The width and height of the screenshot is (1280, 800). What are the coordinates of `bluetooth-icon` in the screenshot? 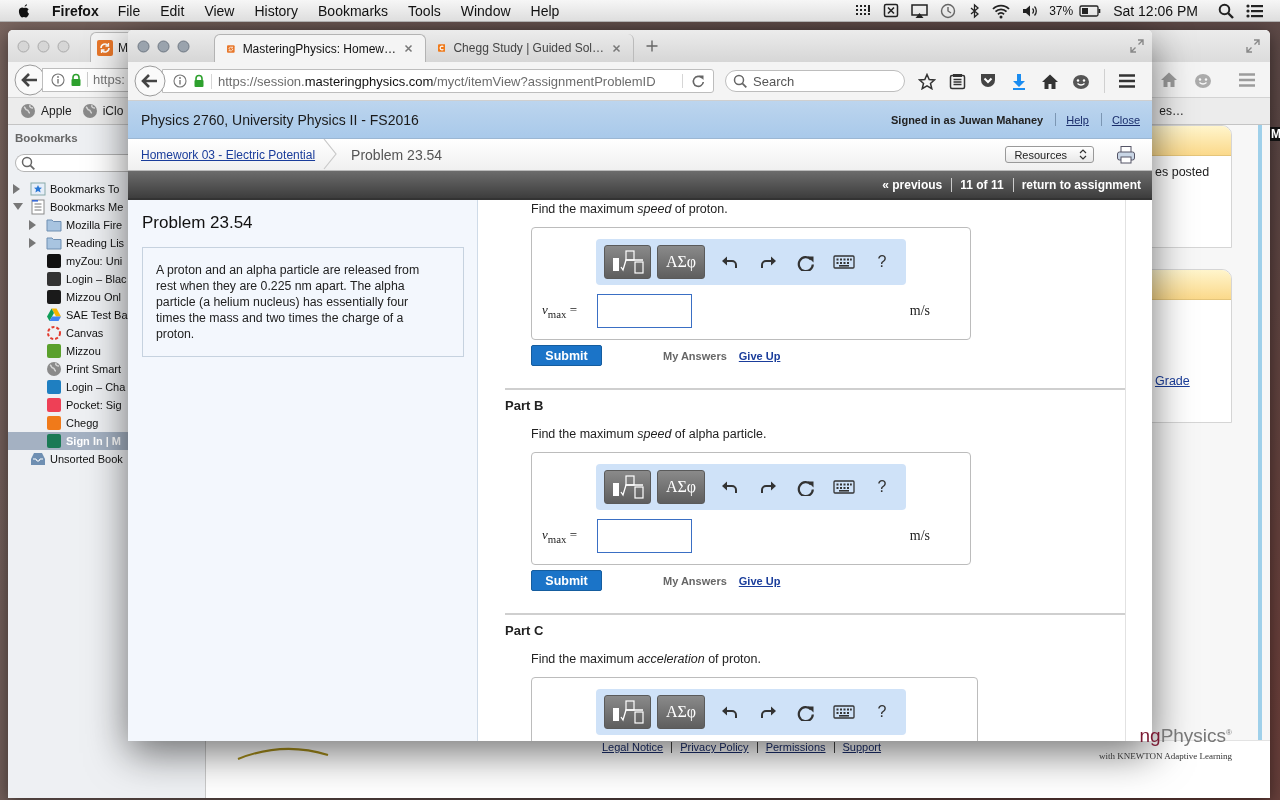 It's located at (974, 10).